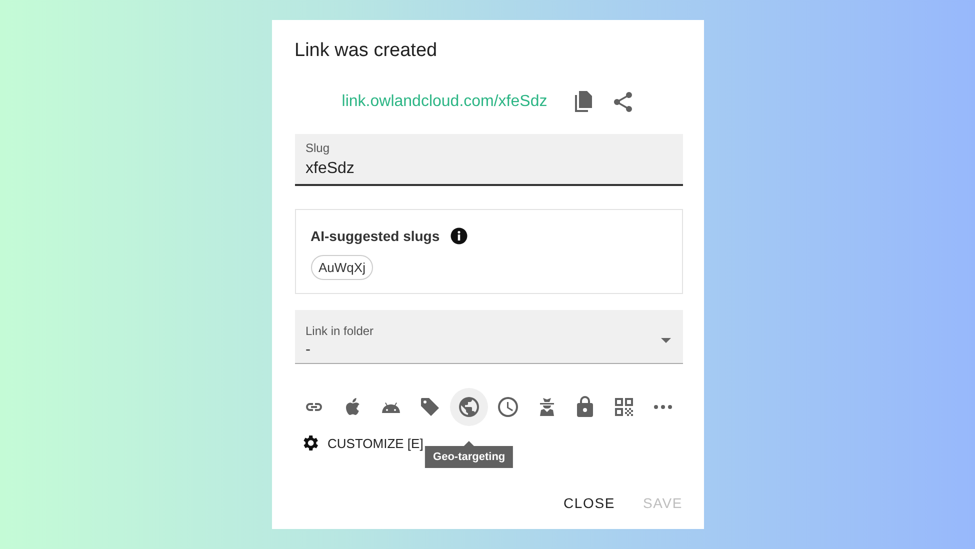 The height and width of the screenshot is (549, 975). What do you see at coordinates (489, 169) in the screenshot?
I see `slug-input: xfeSdz` at bounding box center [489, 169].